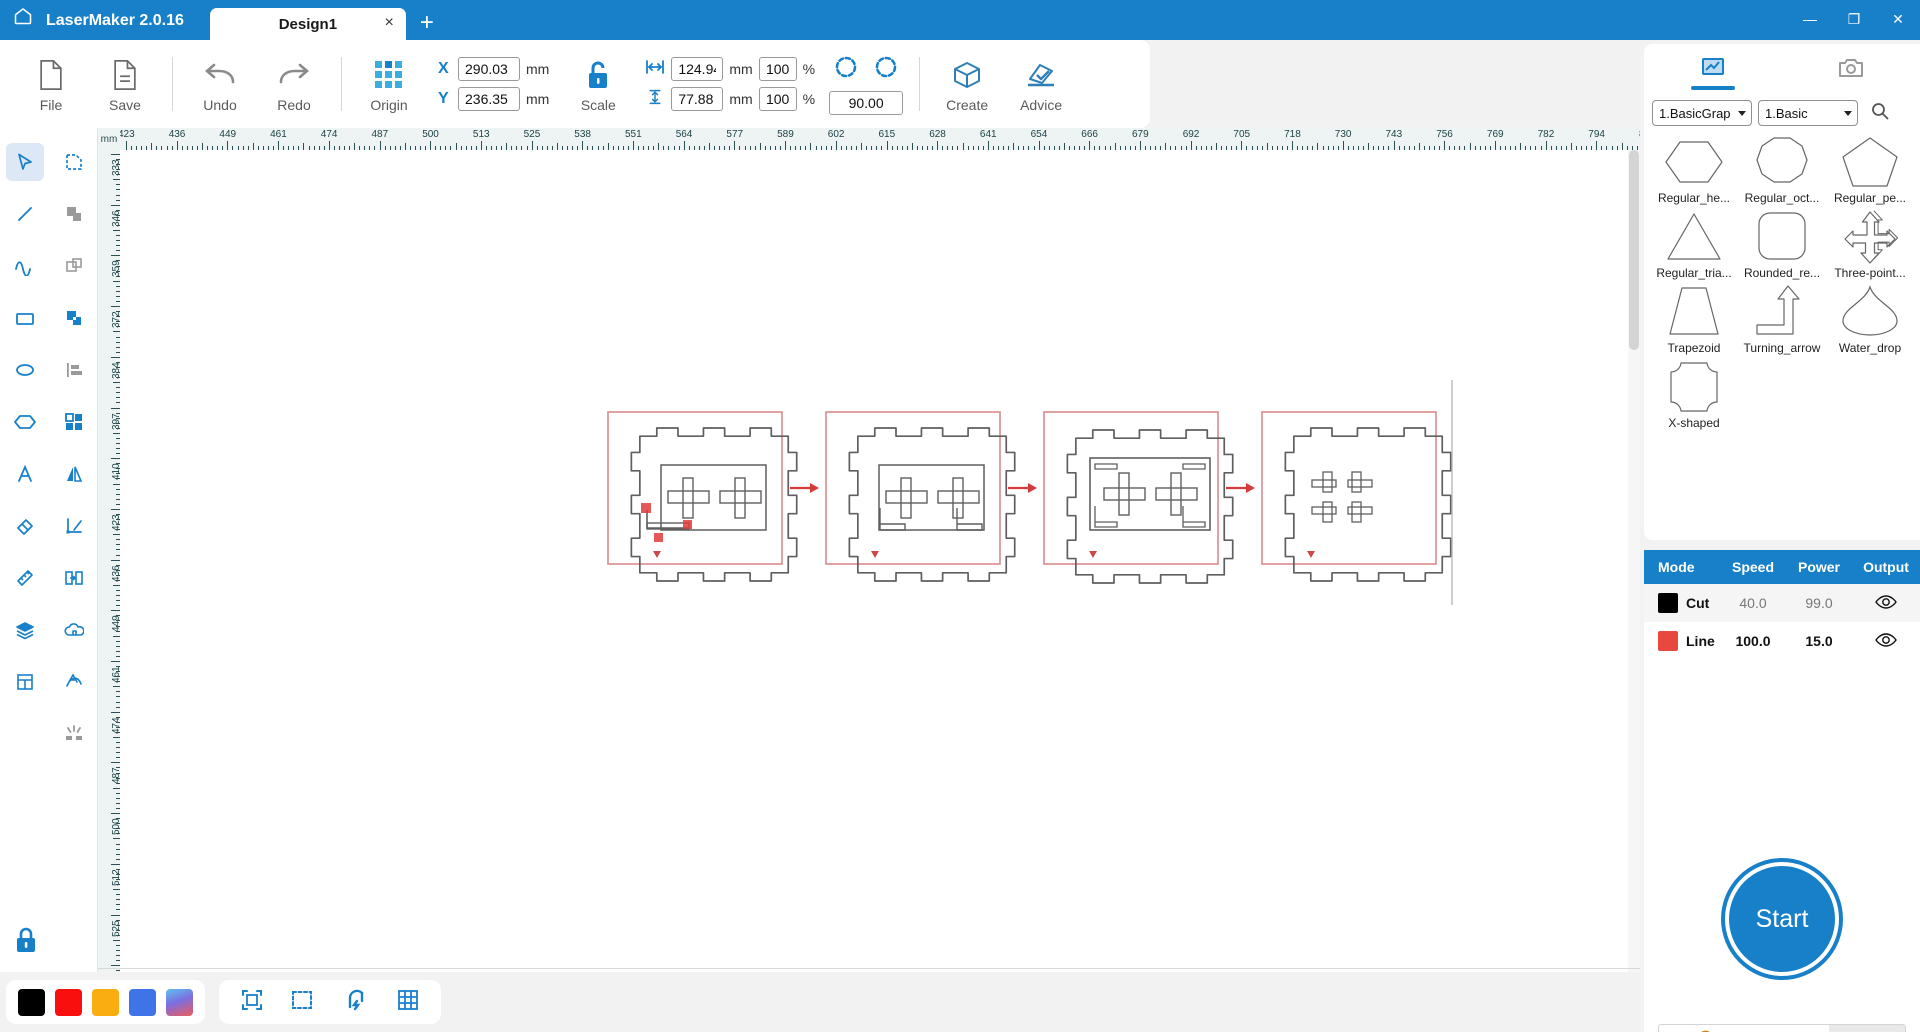 This screenshot has height=1032, width=1920. Describe the element at coordinates (1713, 70) in the screenshot. I see `library-tab` at that location.